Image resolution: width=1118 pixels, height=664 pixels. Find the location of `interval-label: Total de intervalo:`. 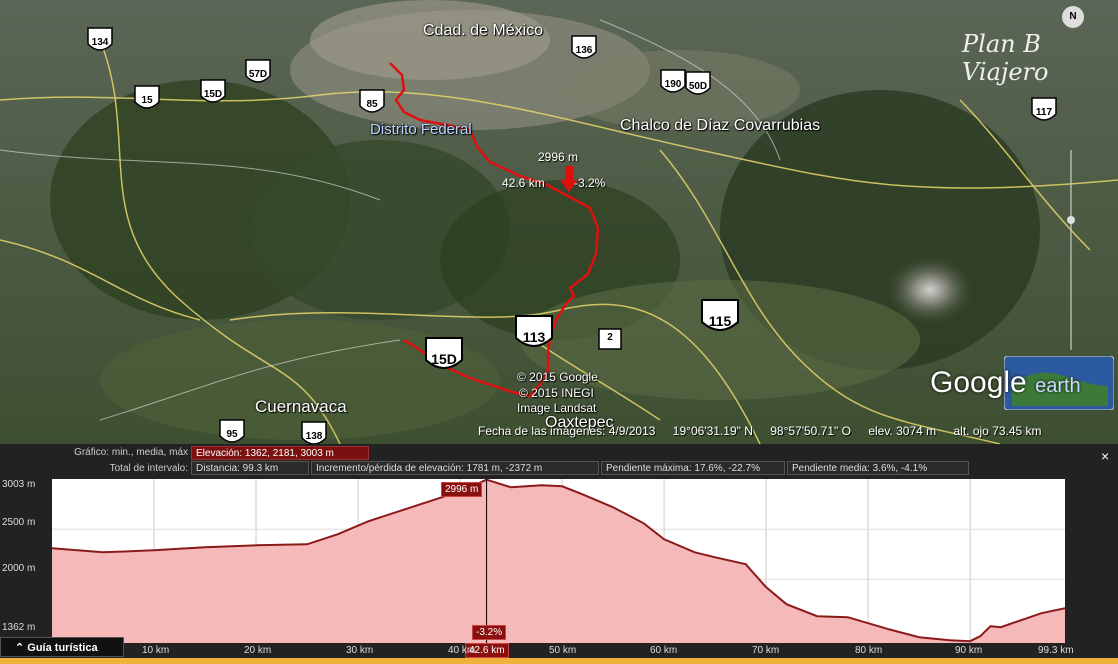

interval-label: Total de intervalo: is located at coordinates (148, 468).